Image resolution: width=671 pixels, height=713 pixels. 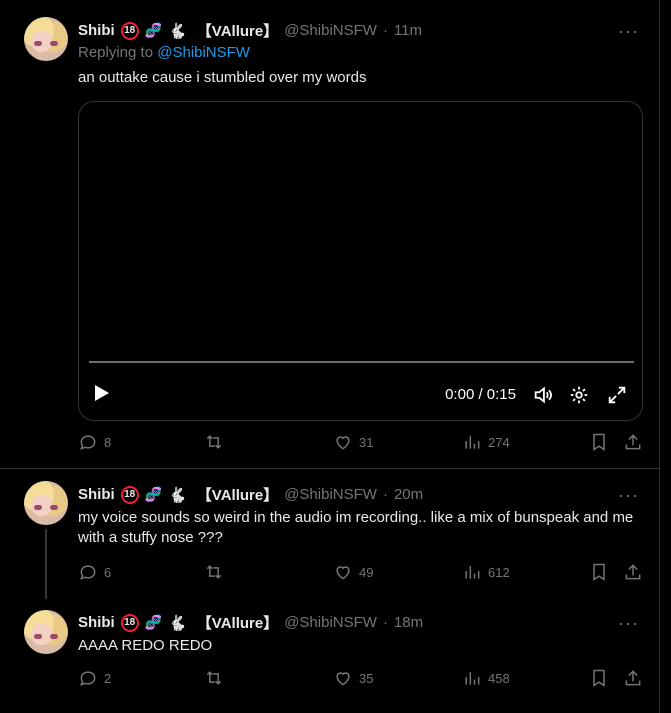 What do you see at coordinates (361, 362) in the screenshot?
I see `video-progress-bar` at bounding box center [361, 362].